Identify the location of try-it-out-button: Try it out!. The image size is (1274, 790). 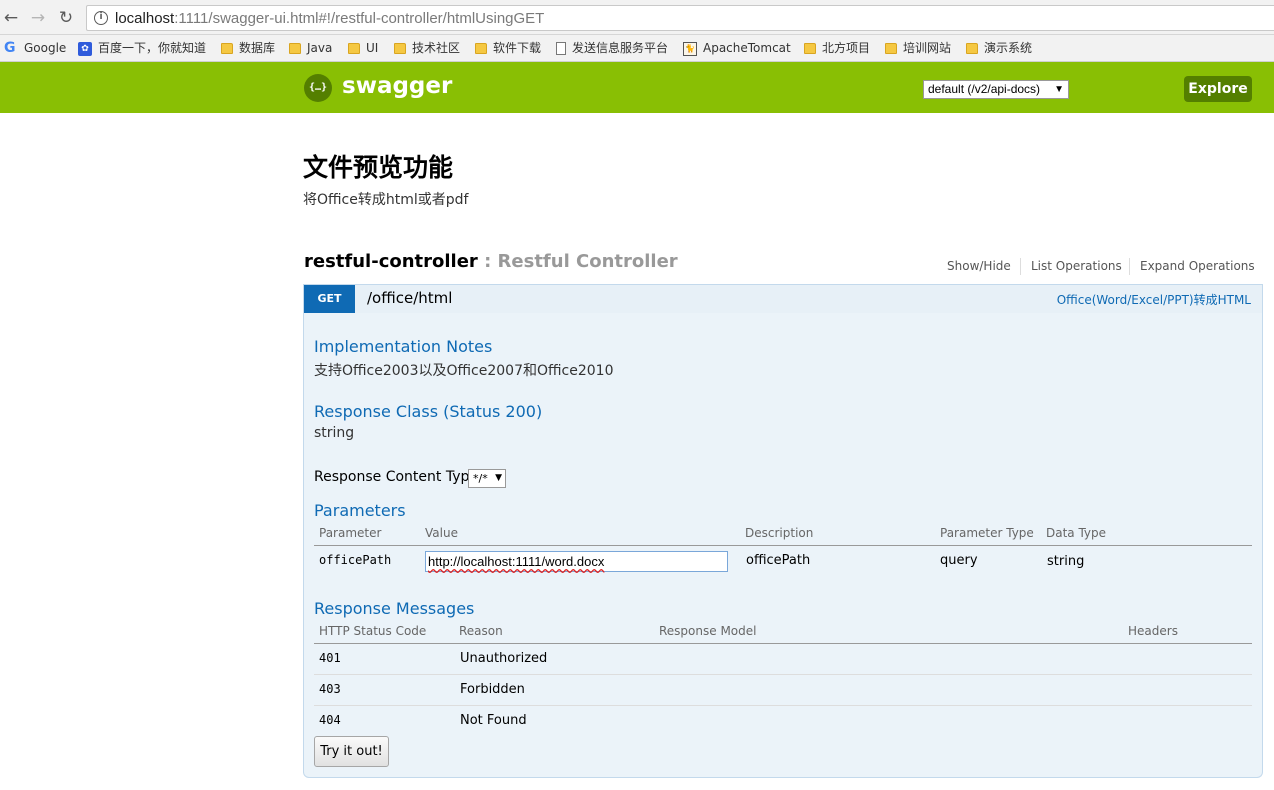
(351, 751).